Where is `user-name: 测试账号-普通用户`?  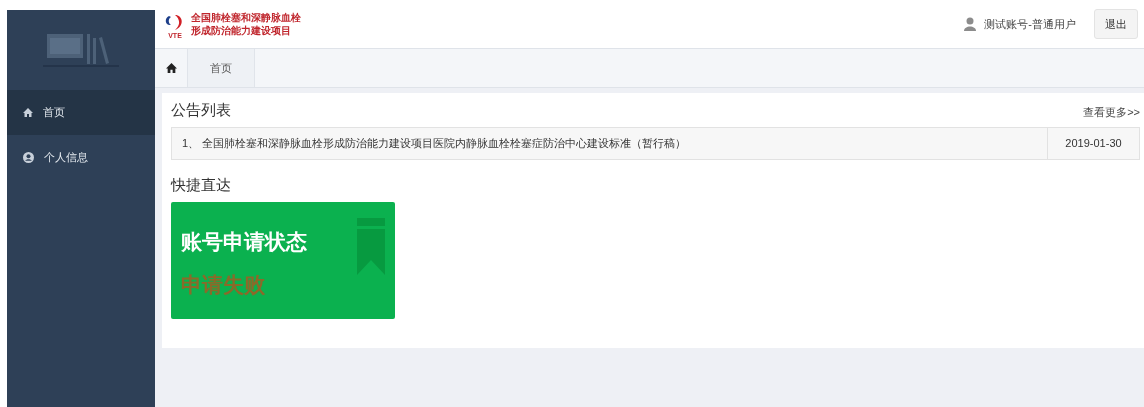 user-name: 测试账号-普通用户 is located at coordinates (1030, 24).